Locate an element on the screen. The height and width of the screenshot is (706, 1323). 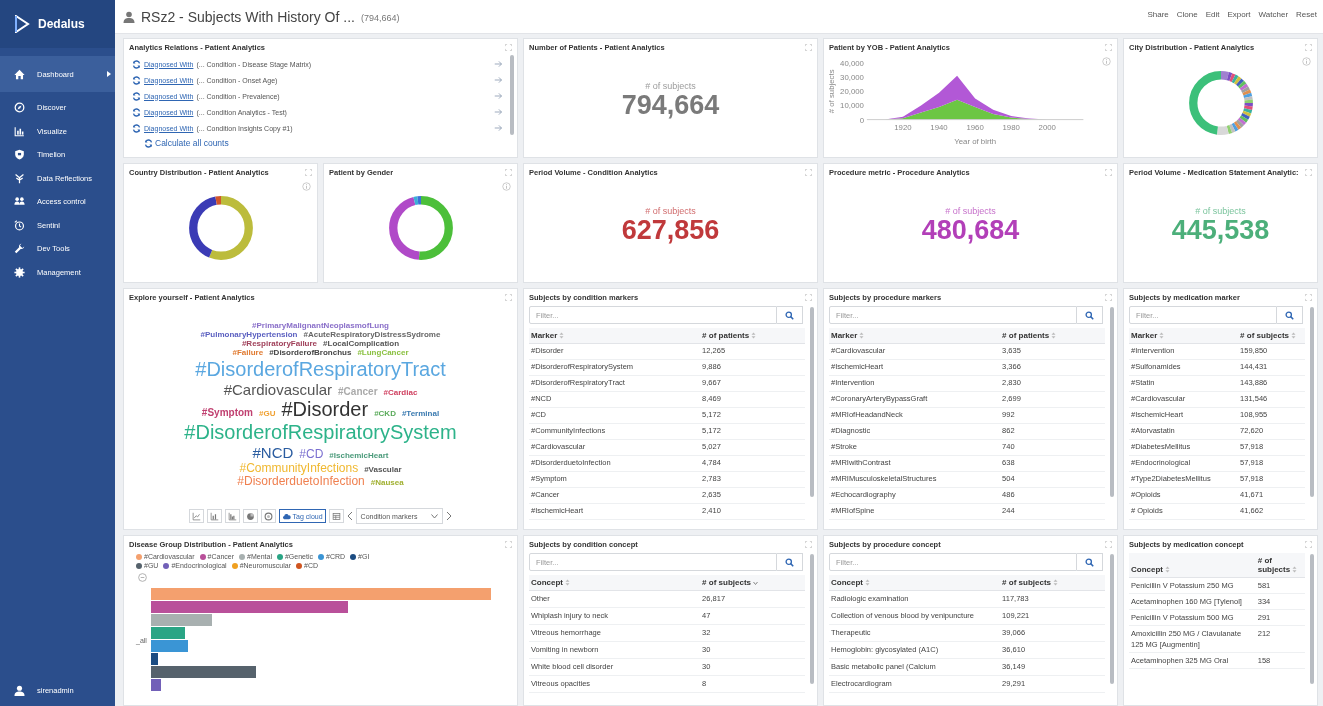
cloud-tag: #LocalComplication is located at coordinates (361, 344).